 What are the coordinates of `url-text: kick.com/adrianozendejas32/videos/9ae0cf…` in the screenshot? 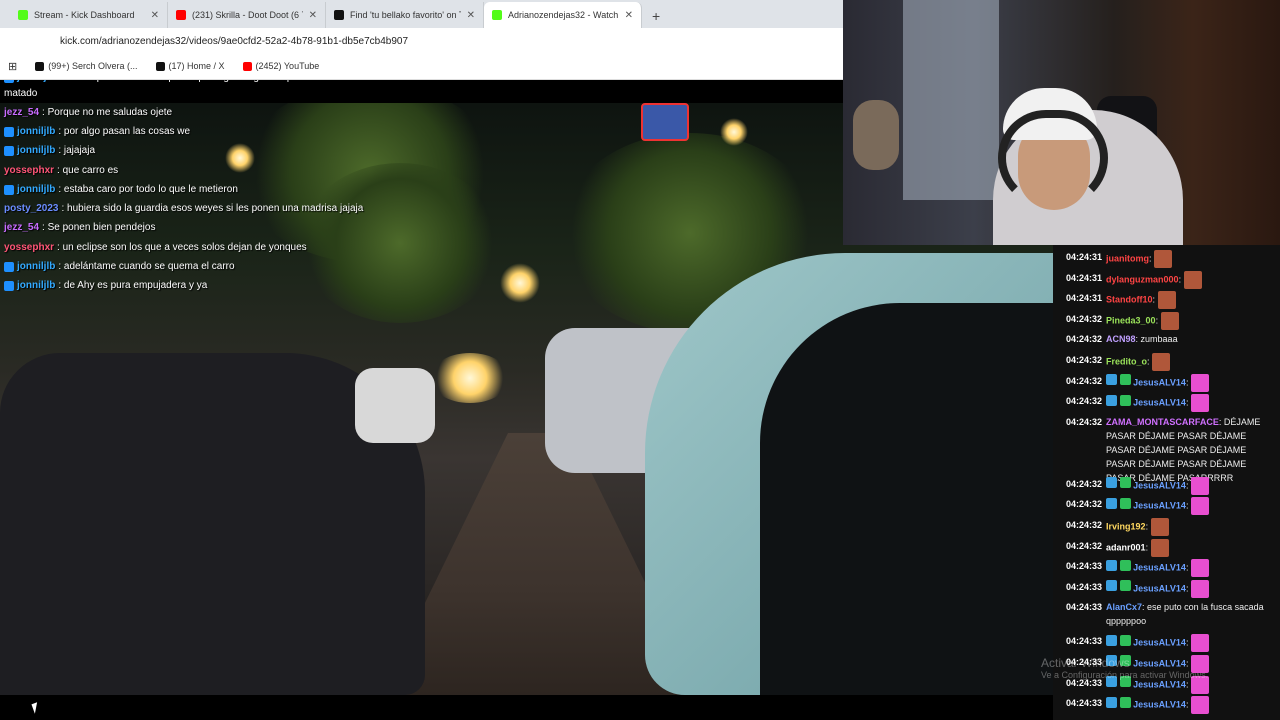 It's located at (234, 41).